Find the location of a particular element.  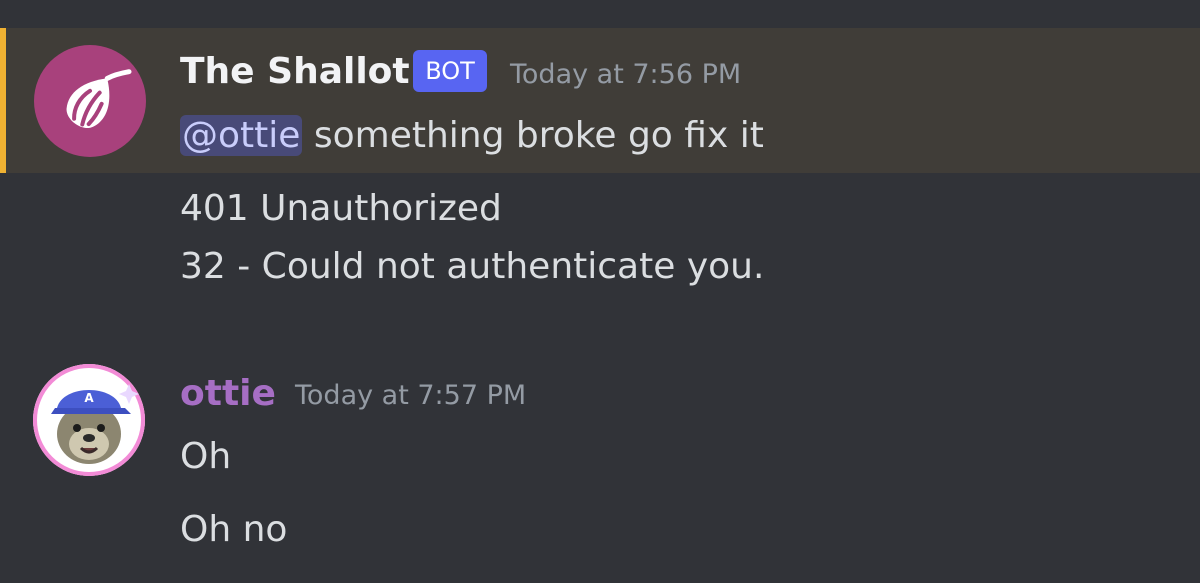

bot-avatar is located at coordinates (90, 101).